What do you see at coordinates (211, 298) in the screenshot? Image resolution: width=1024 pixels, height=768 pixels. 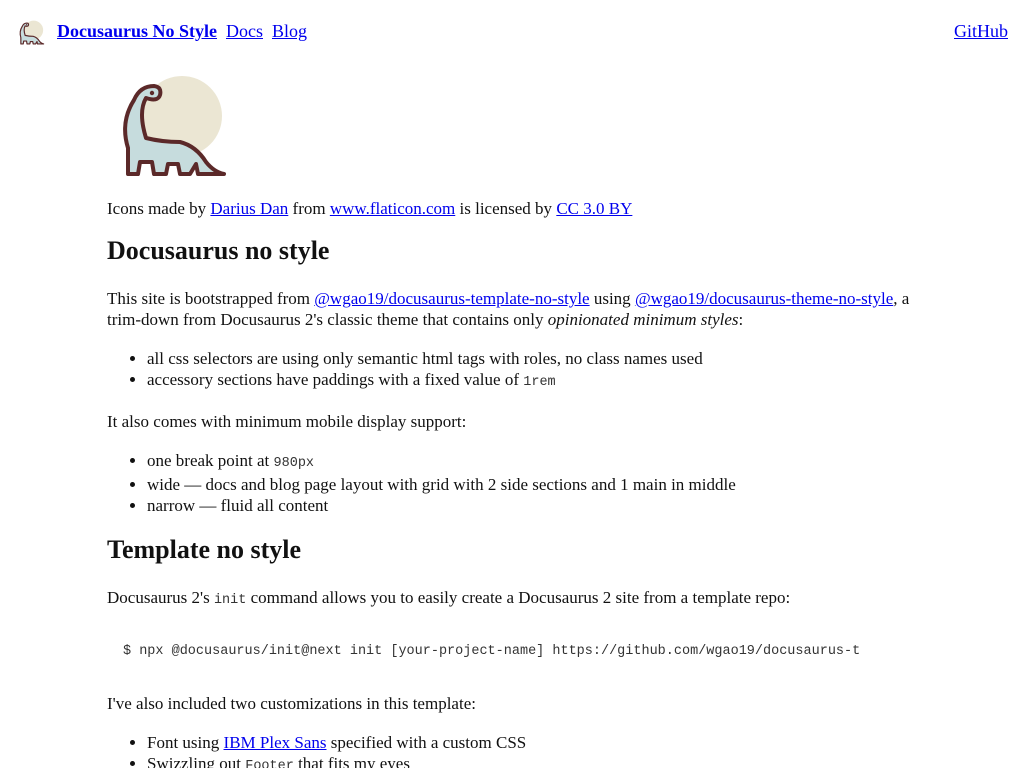 I see `intro-prefix: This site is bootstrapped from` at bounding box center [211, 298].